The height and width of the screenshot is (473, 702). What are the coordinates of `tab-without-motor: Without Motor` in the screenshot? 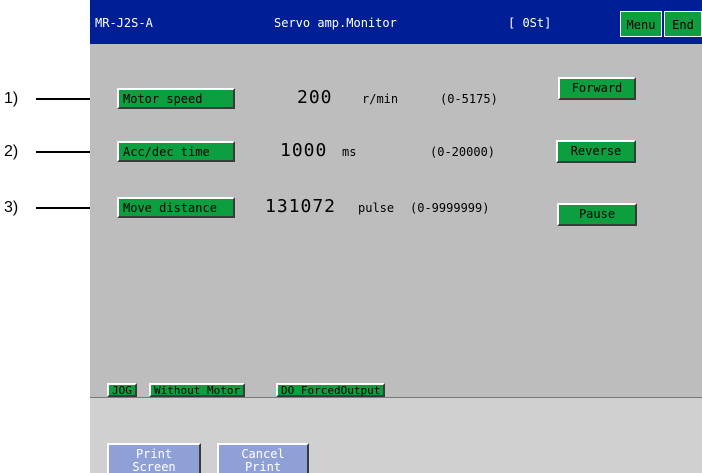 It's located at (197, 390).